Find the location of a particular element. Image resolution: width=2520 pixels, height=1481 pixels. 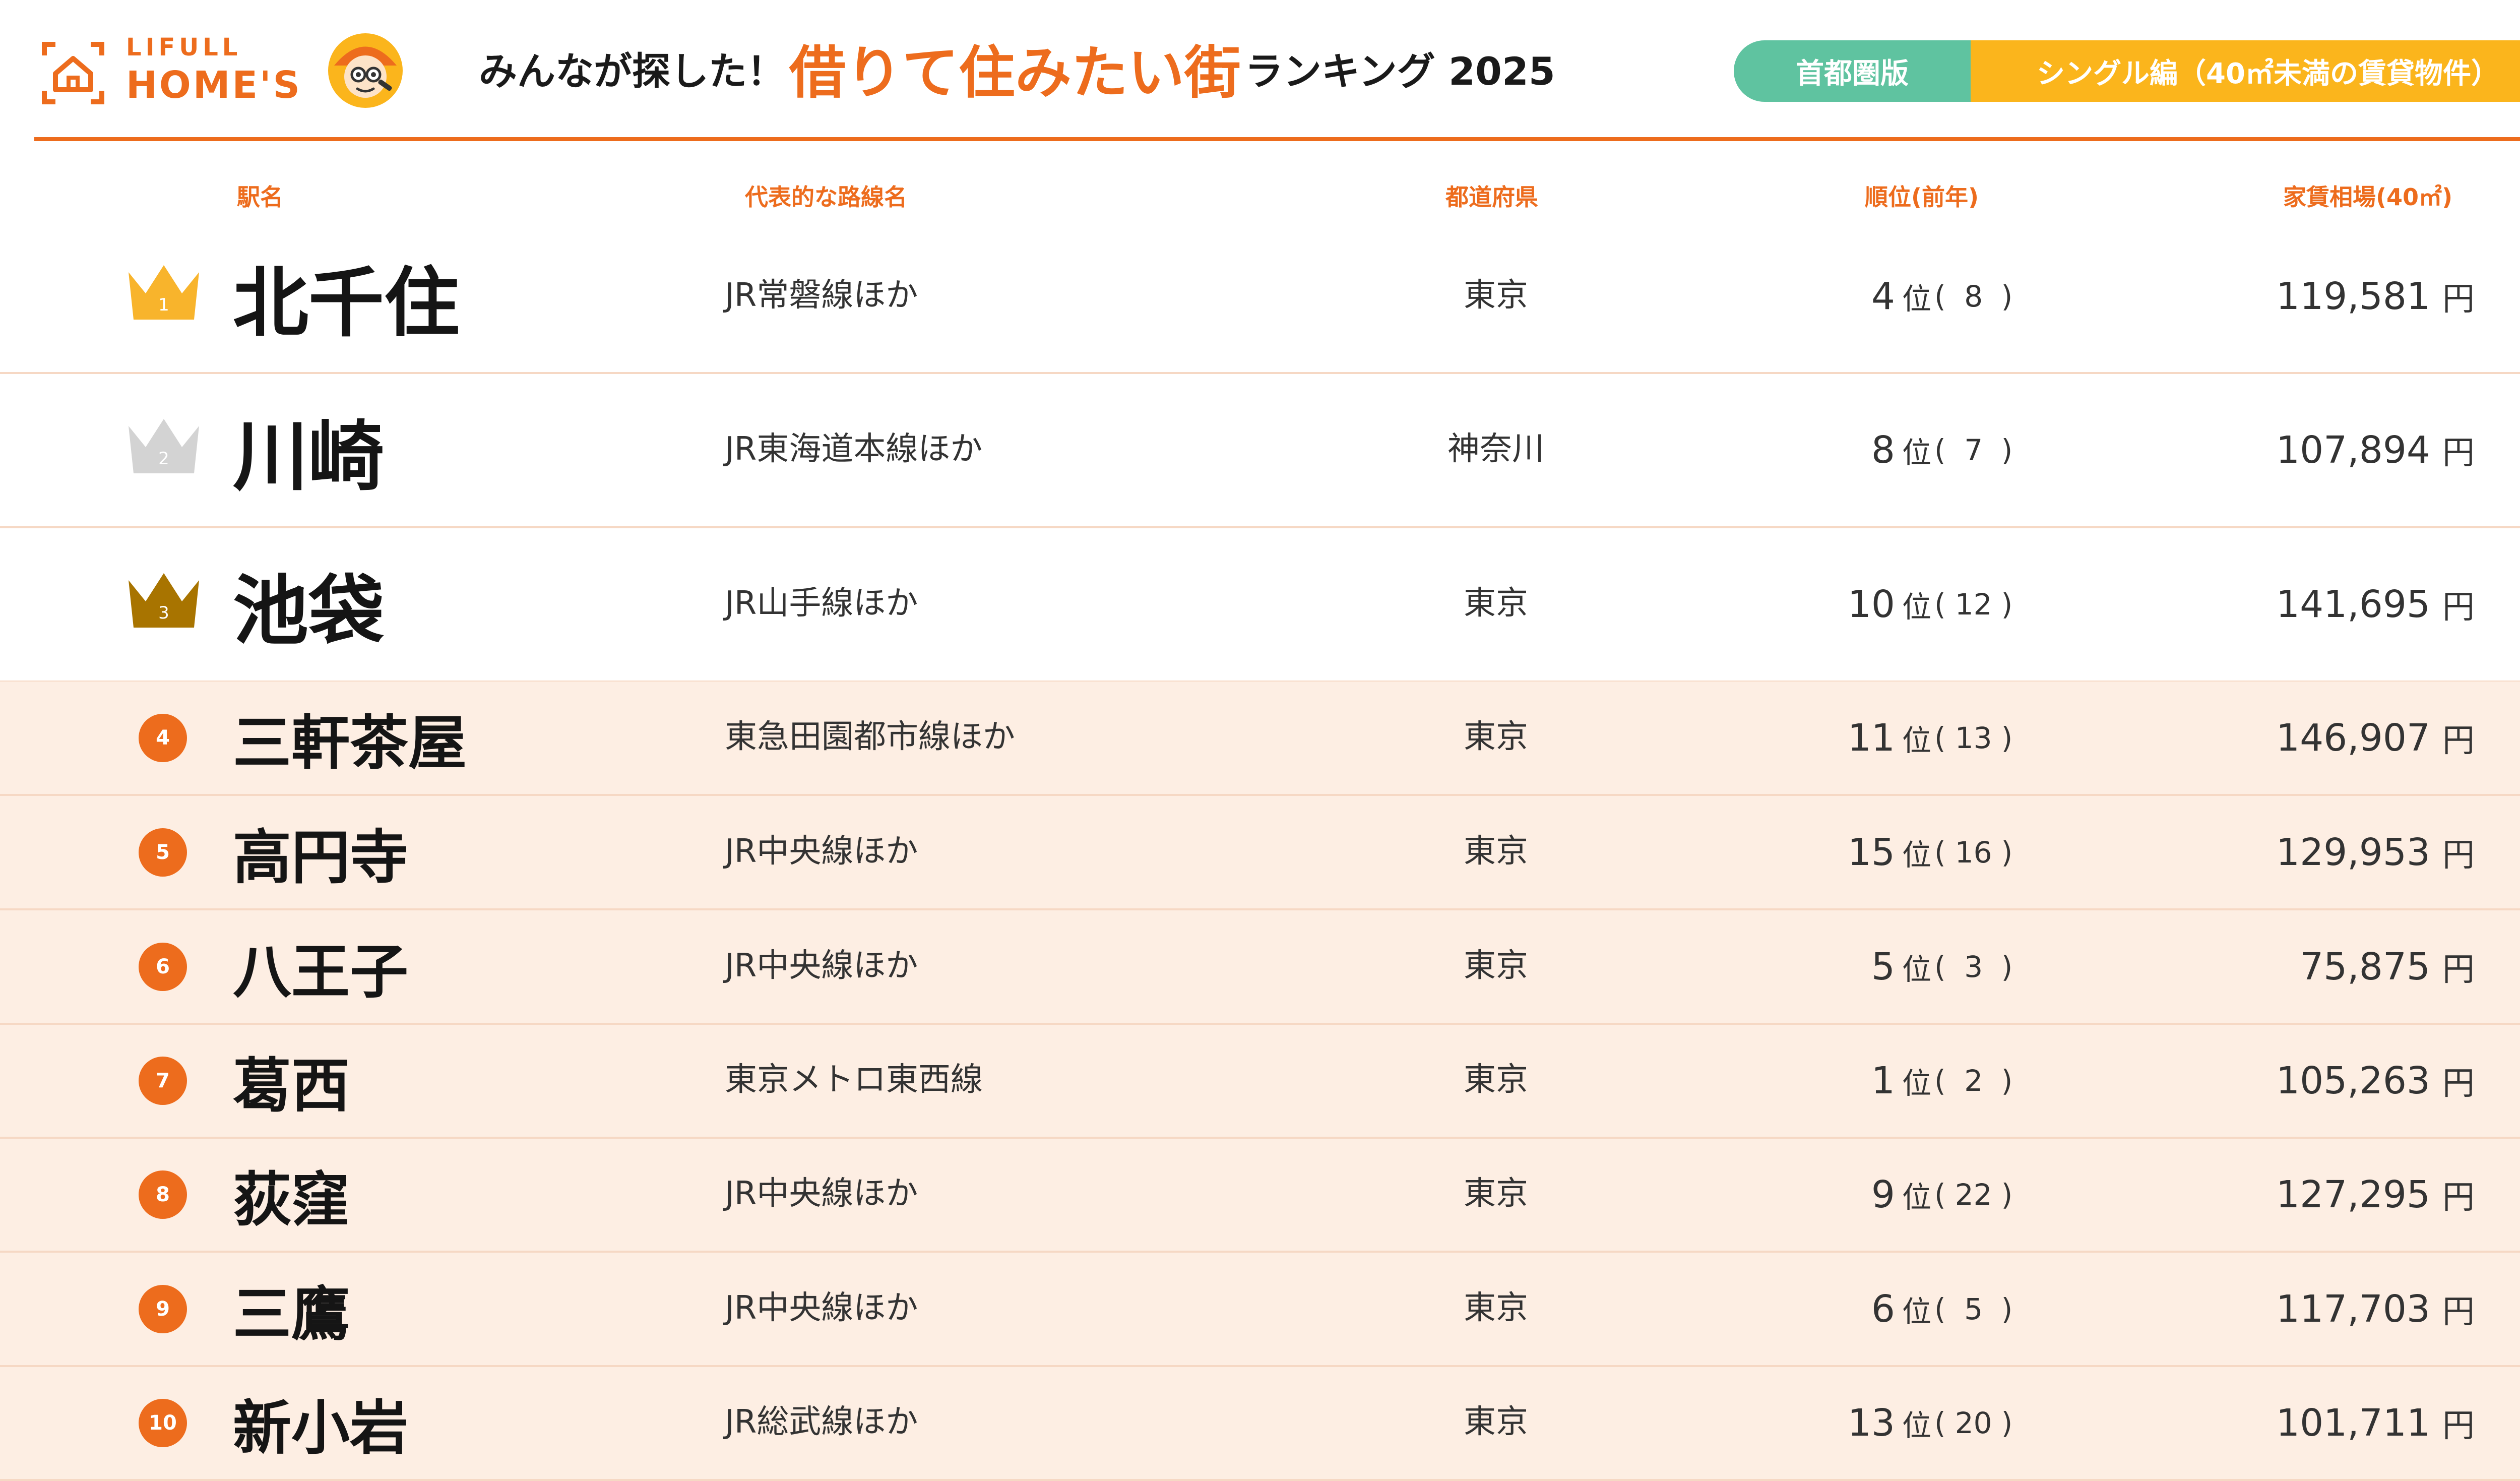

crown-number: 3 is located at coordinates (163, 613).